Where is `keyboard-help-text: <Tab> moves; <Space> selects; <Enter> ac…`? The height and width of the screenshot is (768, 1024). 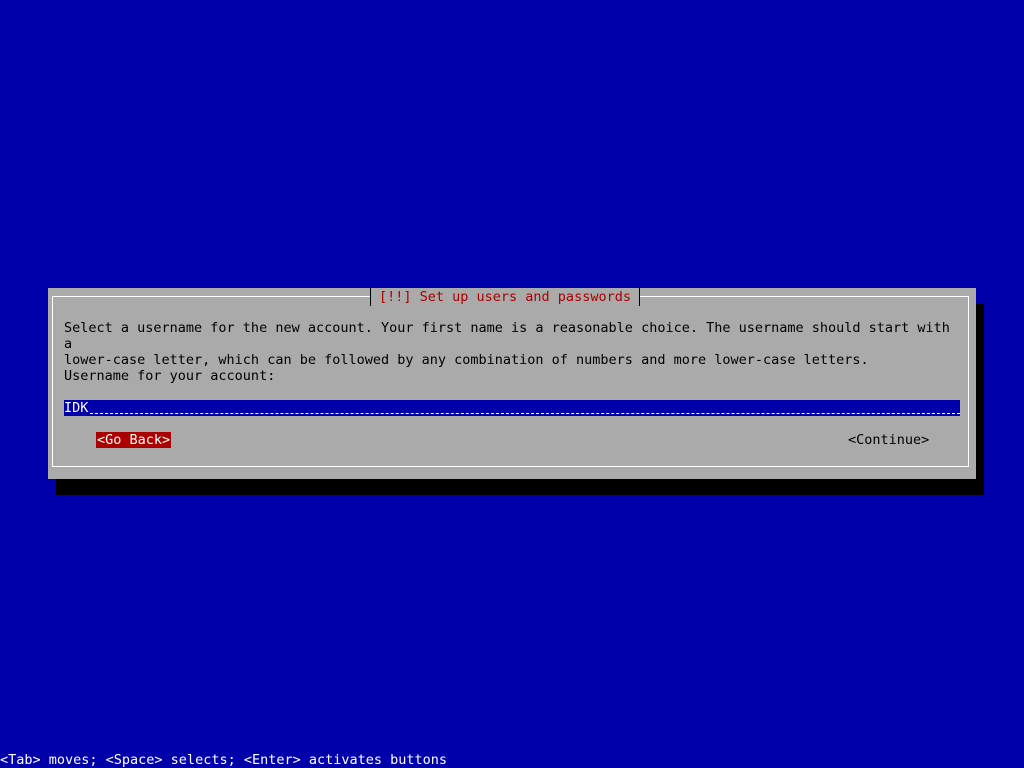 keyboard-help-text: <Tab> moves; <Space> selects; <Enter> ac… is located at coordinates (224, 760).